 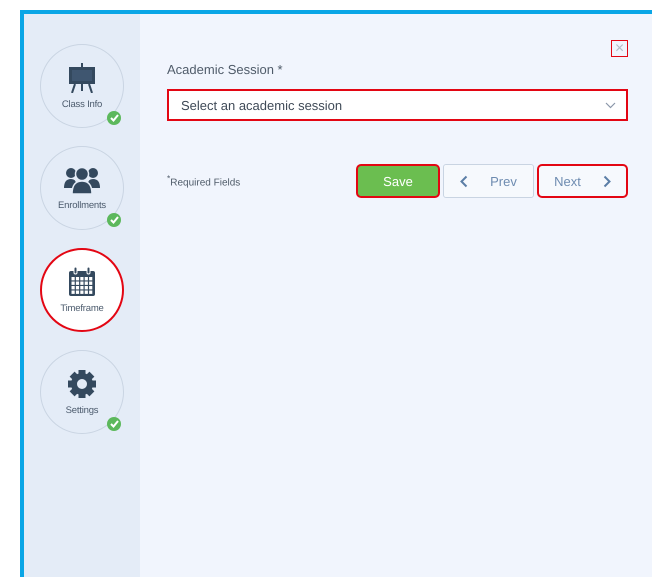 I want to click on step-button: Class Info, so click(x=82, y=86).